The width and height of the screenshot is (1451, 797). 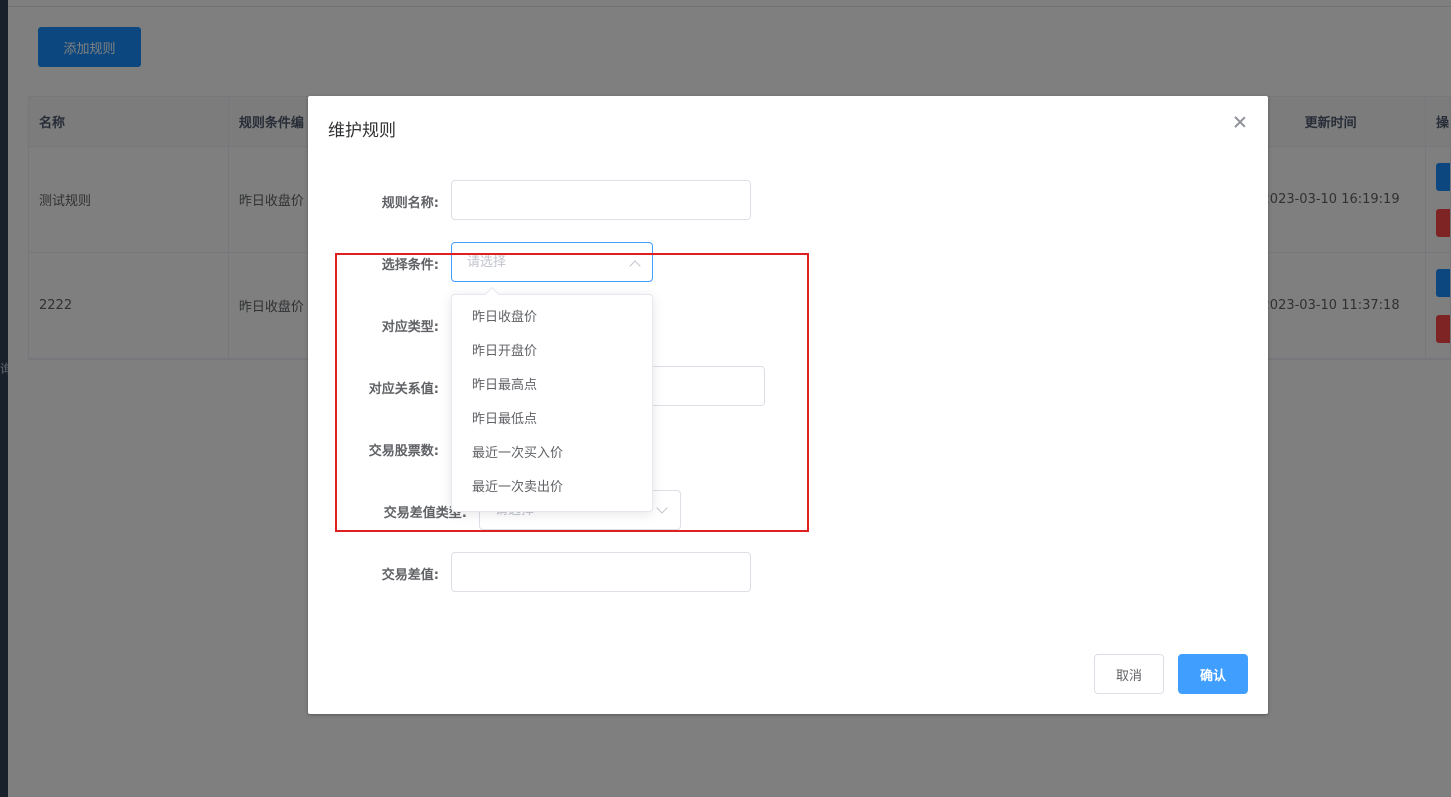 I want to click on dropdown-option: 昨日开盘价, so click(x=552, y=352).